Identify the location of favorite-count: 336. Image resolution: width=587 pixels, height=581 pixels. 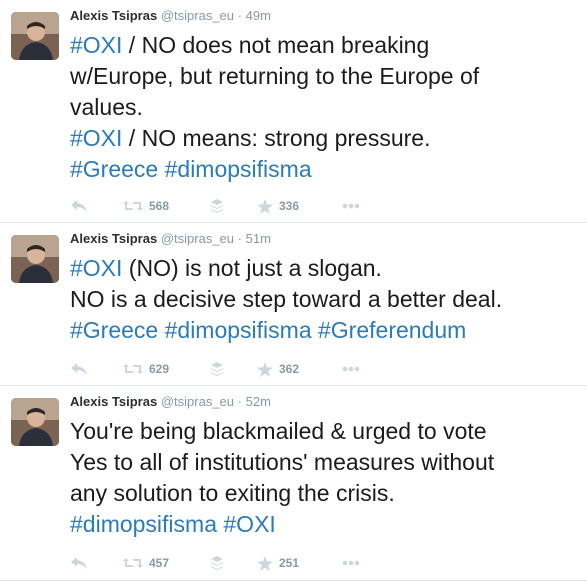
(289, 206).